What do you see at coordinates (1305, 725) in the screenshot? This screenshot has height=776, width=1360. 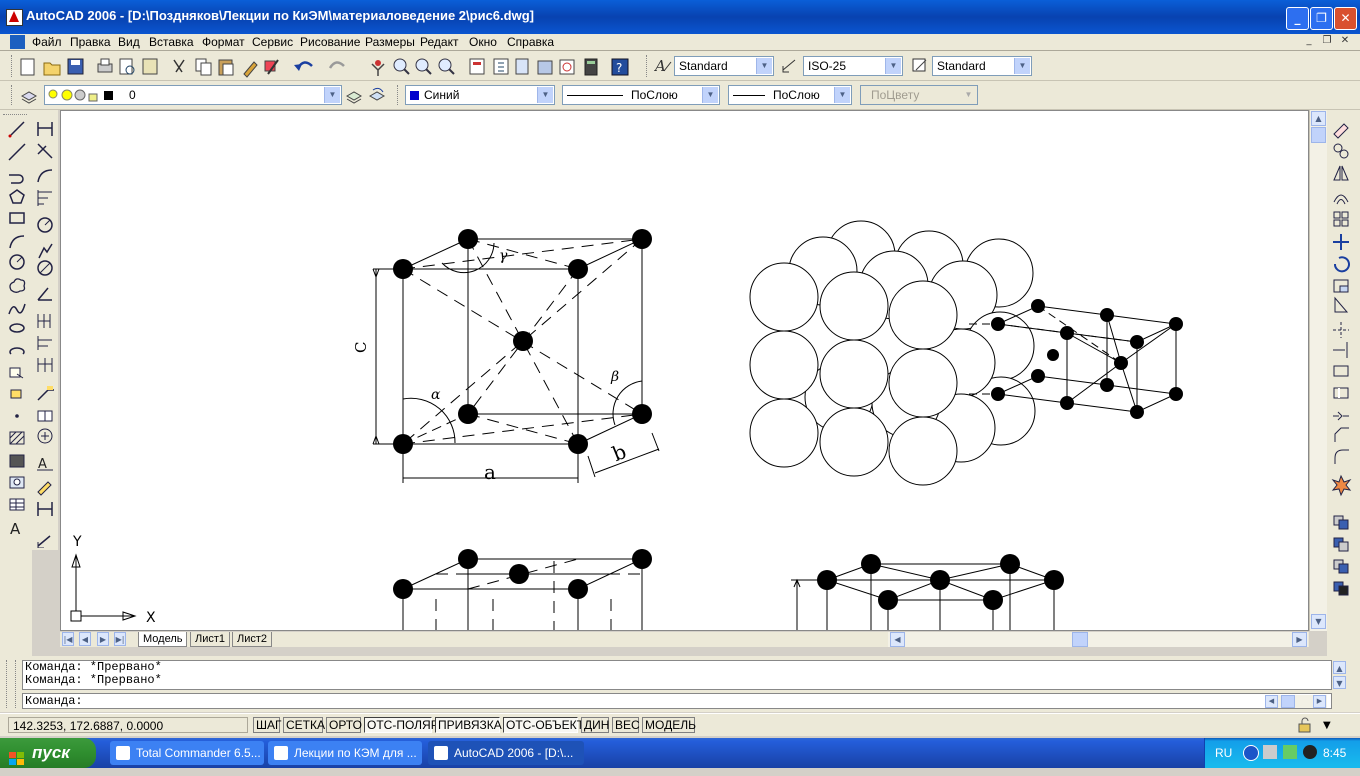 I see `toolbar-lock-icon` at bounding box center [1305, 725].